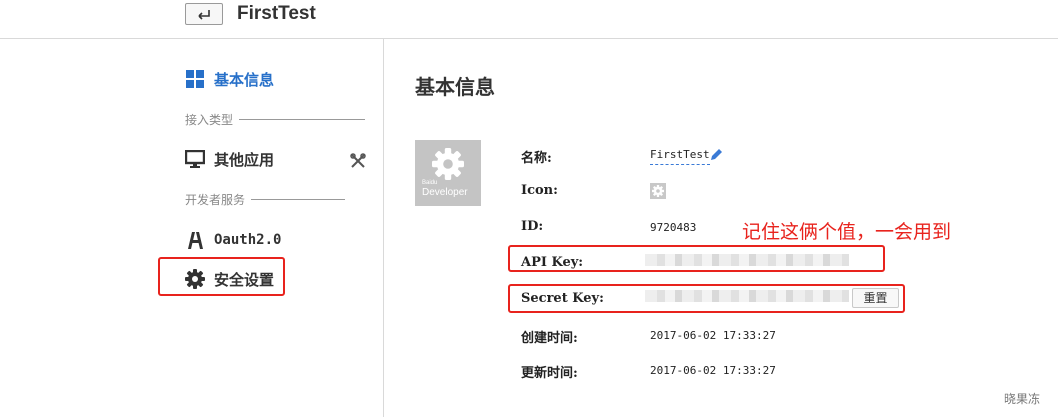 The height and width of the screenshot is (417, 1058). I want to click on created-value: 2017-06-02 17:33:27, so click(713, 335).